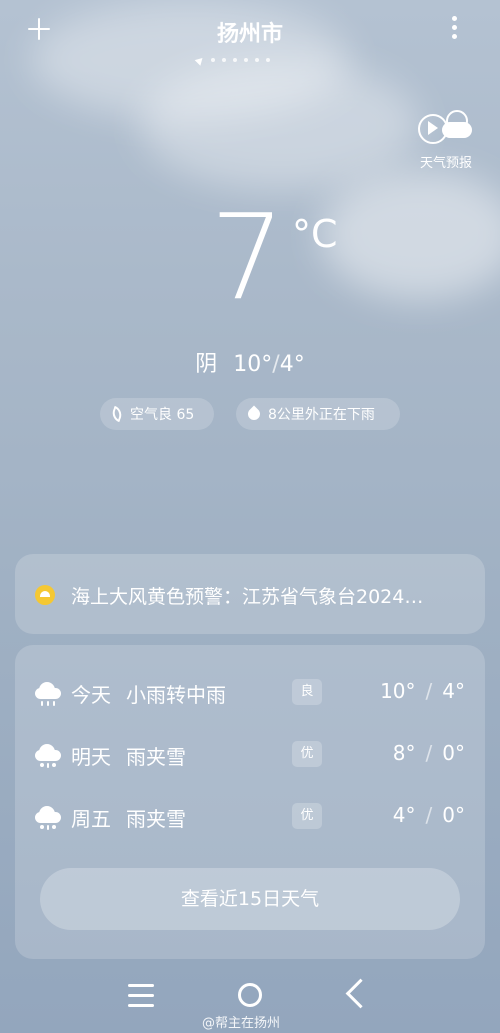 This screenshot has width=500, height=1033. I want to click on add-city-button, so click(39, 29).